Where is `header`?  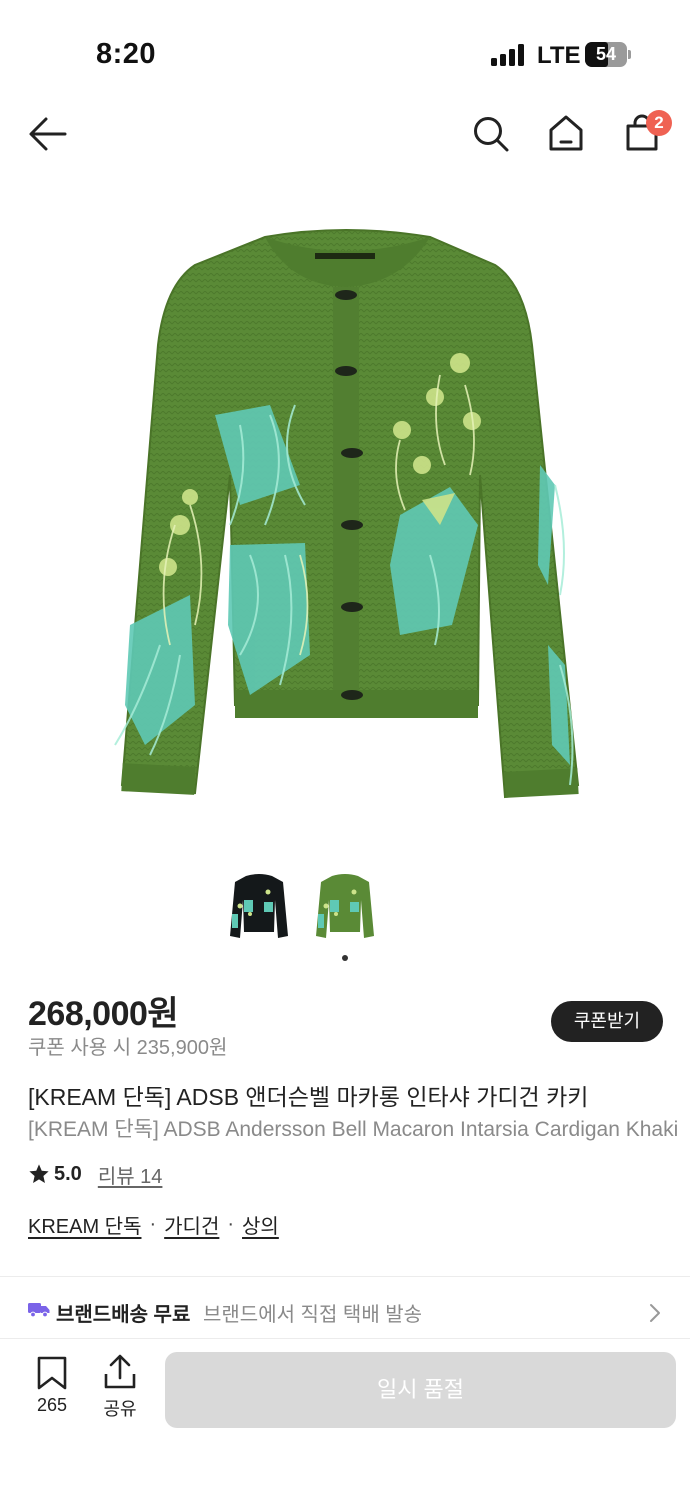
header is located at coordinates (345, 135).